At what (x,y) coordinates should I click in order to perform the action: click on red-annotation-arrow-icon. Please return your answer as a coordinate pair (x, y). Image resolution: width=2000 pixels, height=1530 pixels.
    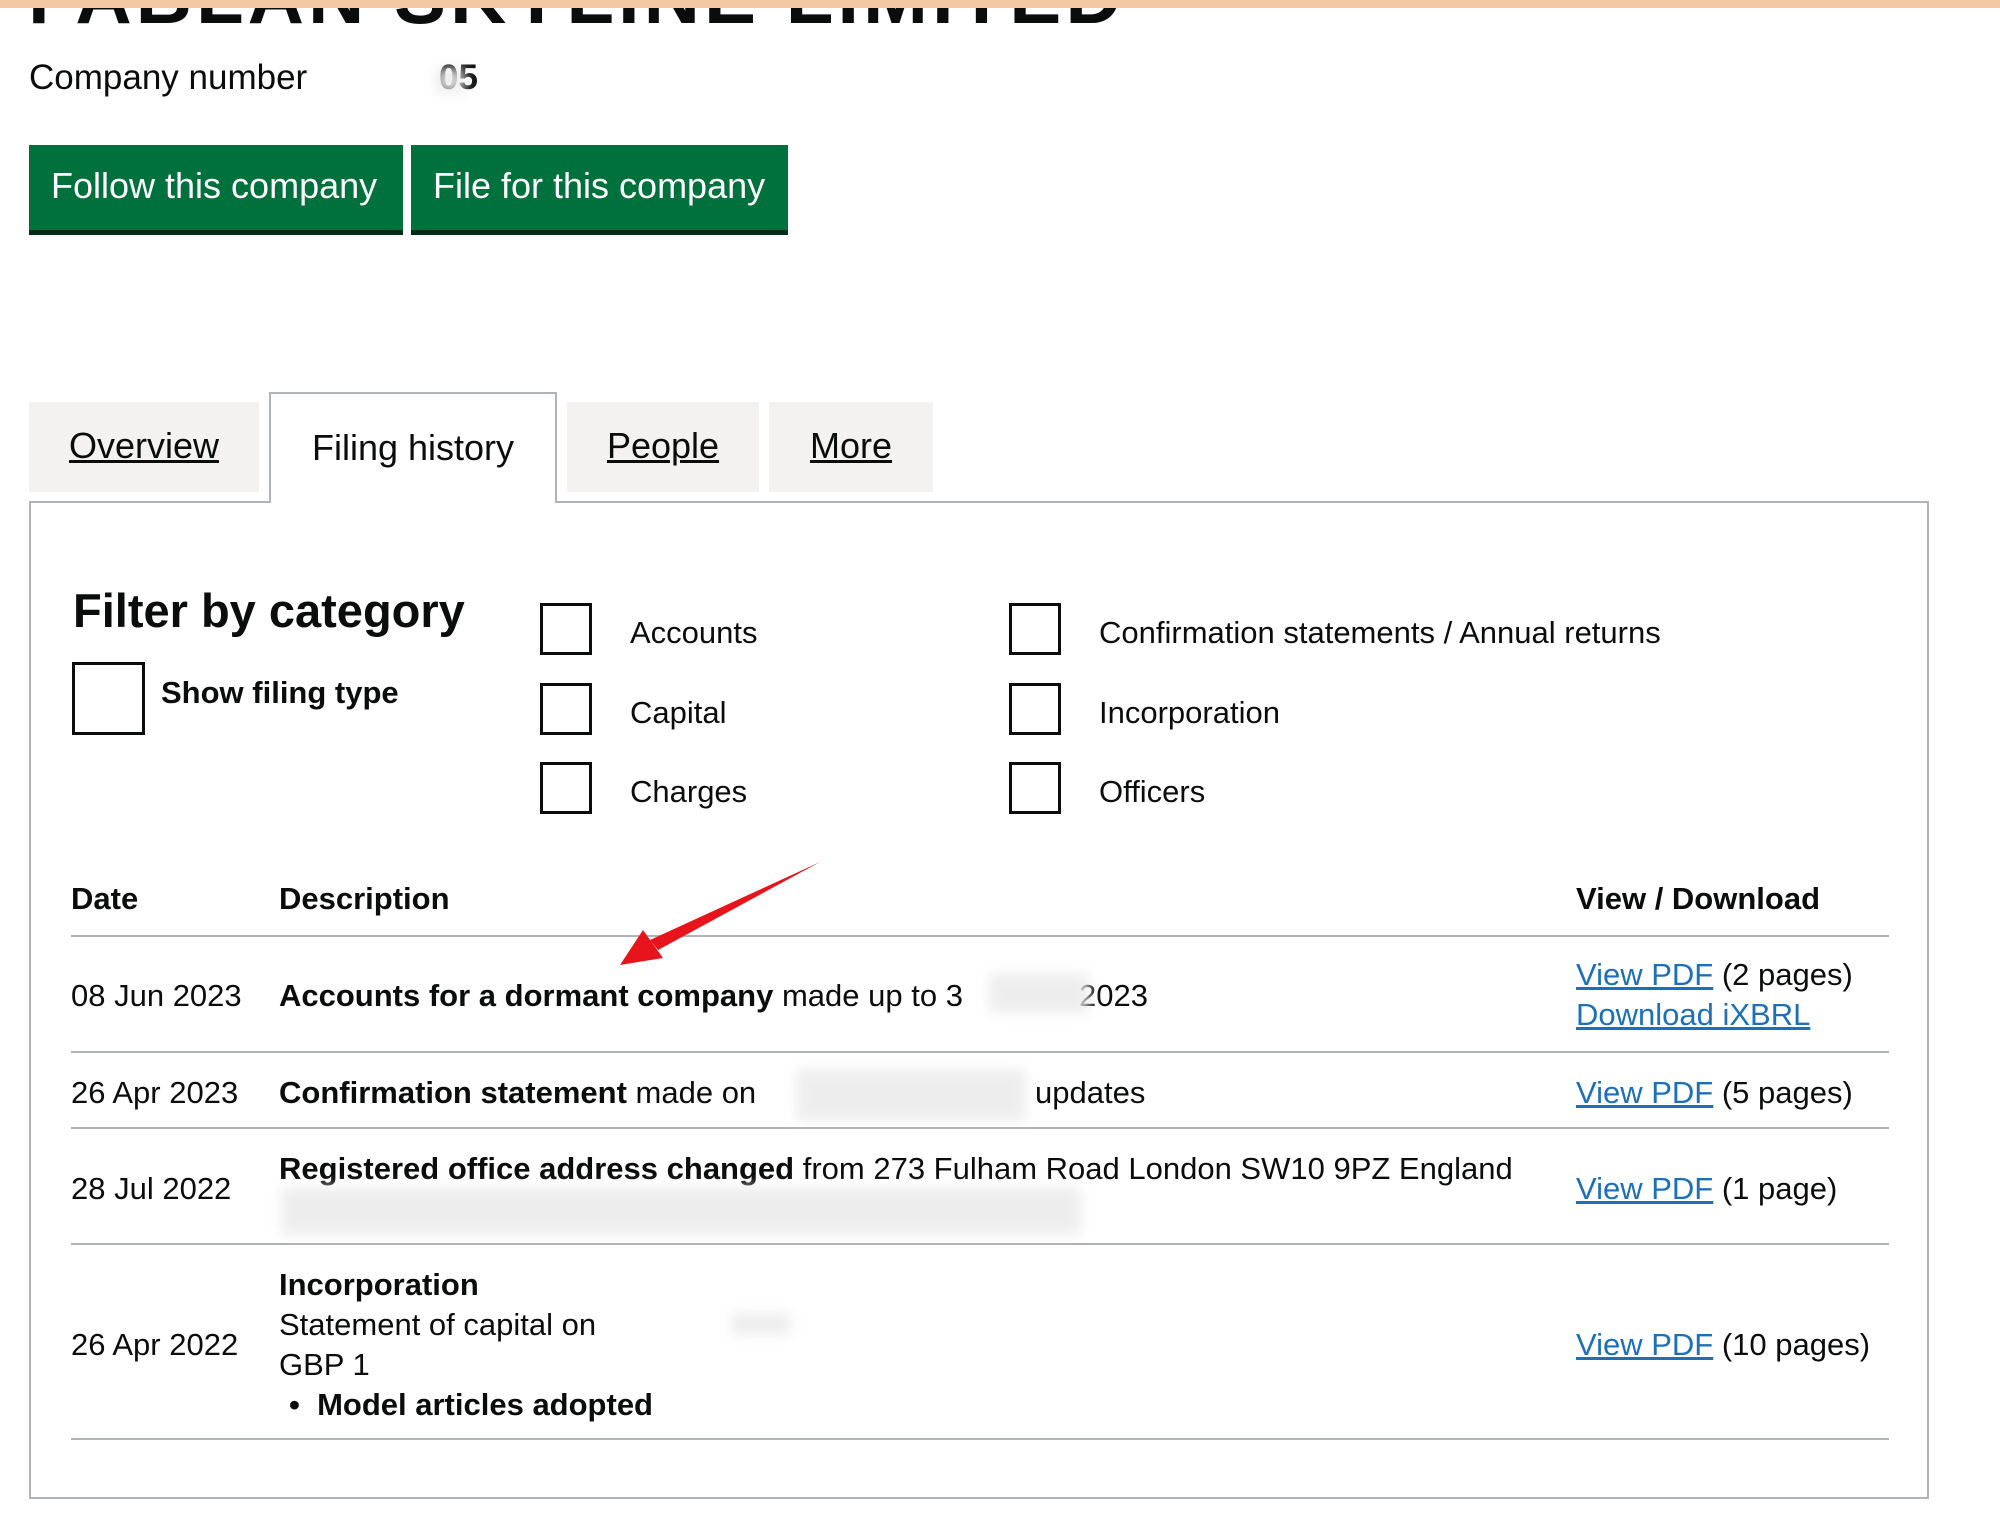
    Looking at the image, I should click on (720, 913).